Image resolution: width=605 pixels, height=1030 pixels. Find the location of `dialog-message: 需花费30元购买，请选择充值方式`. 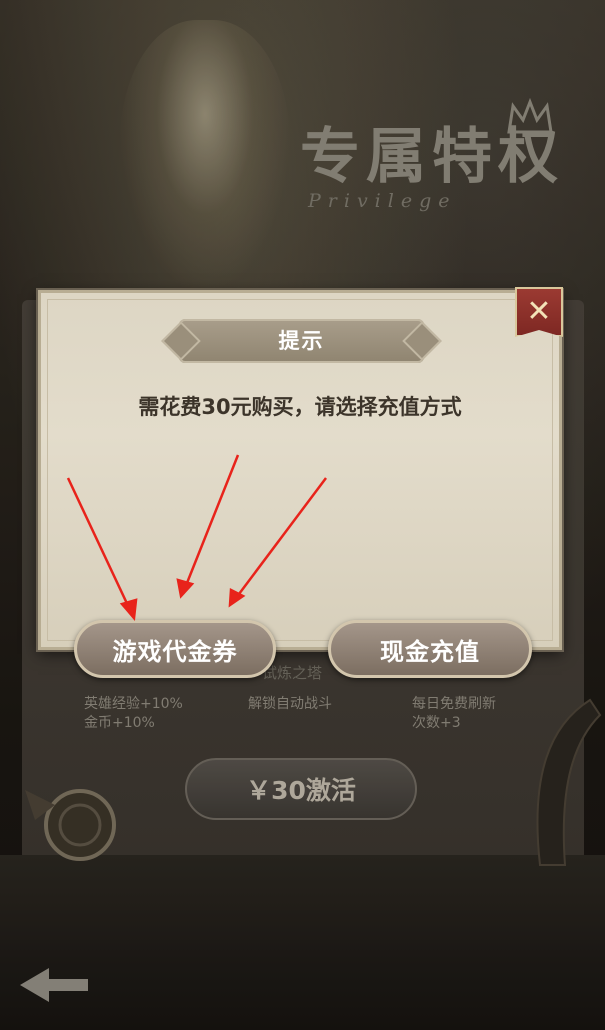

dialog-message: 需花费30元购买，请选择充值方式 is located at coordinates (300, 407).